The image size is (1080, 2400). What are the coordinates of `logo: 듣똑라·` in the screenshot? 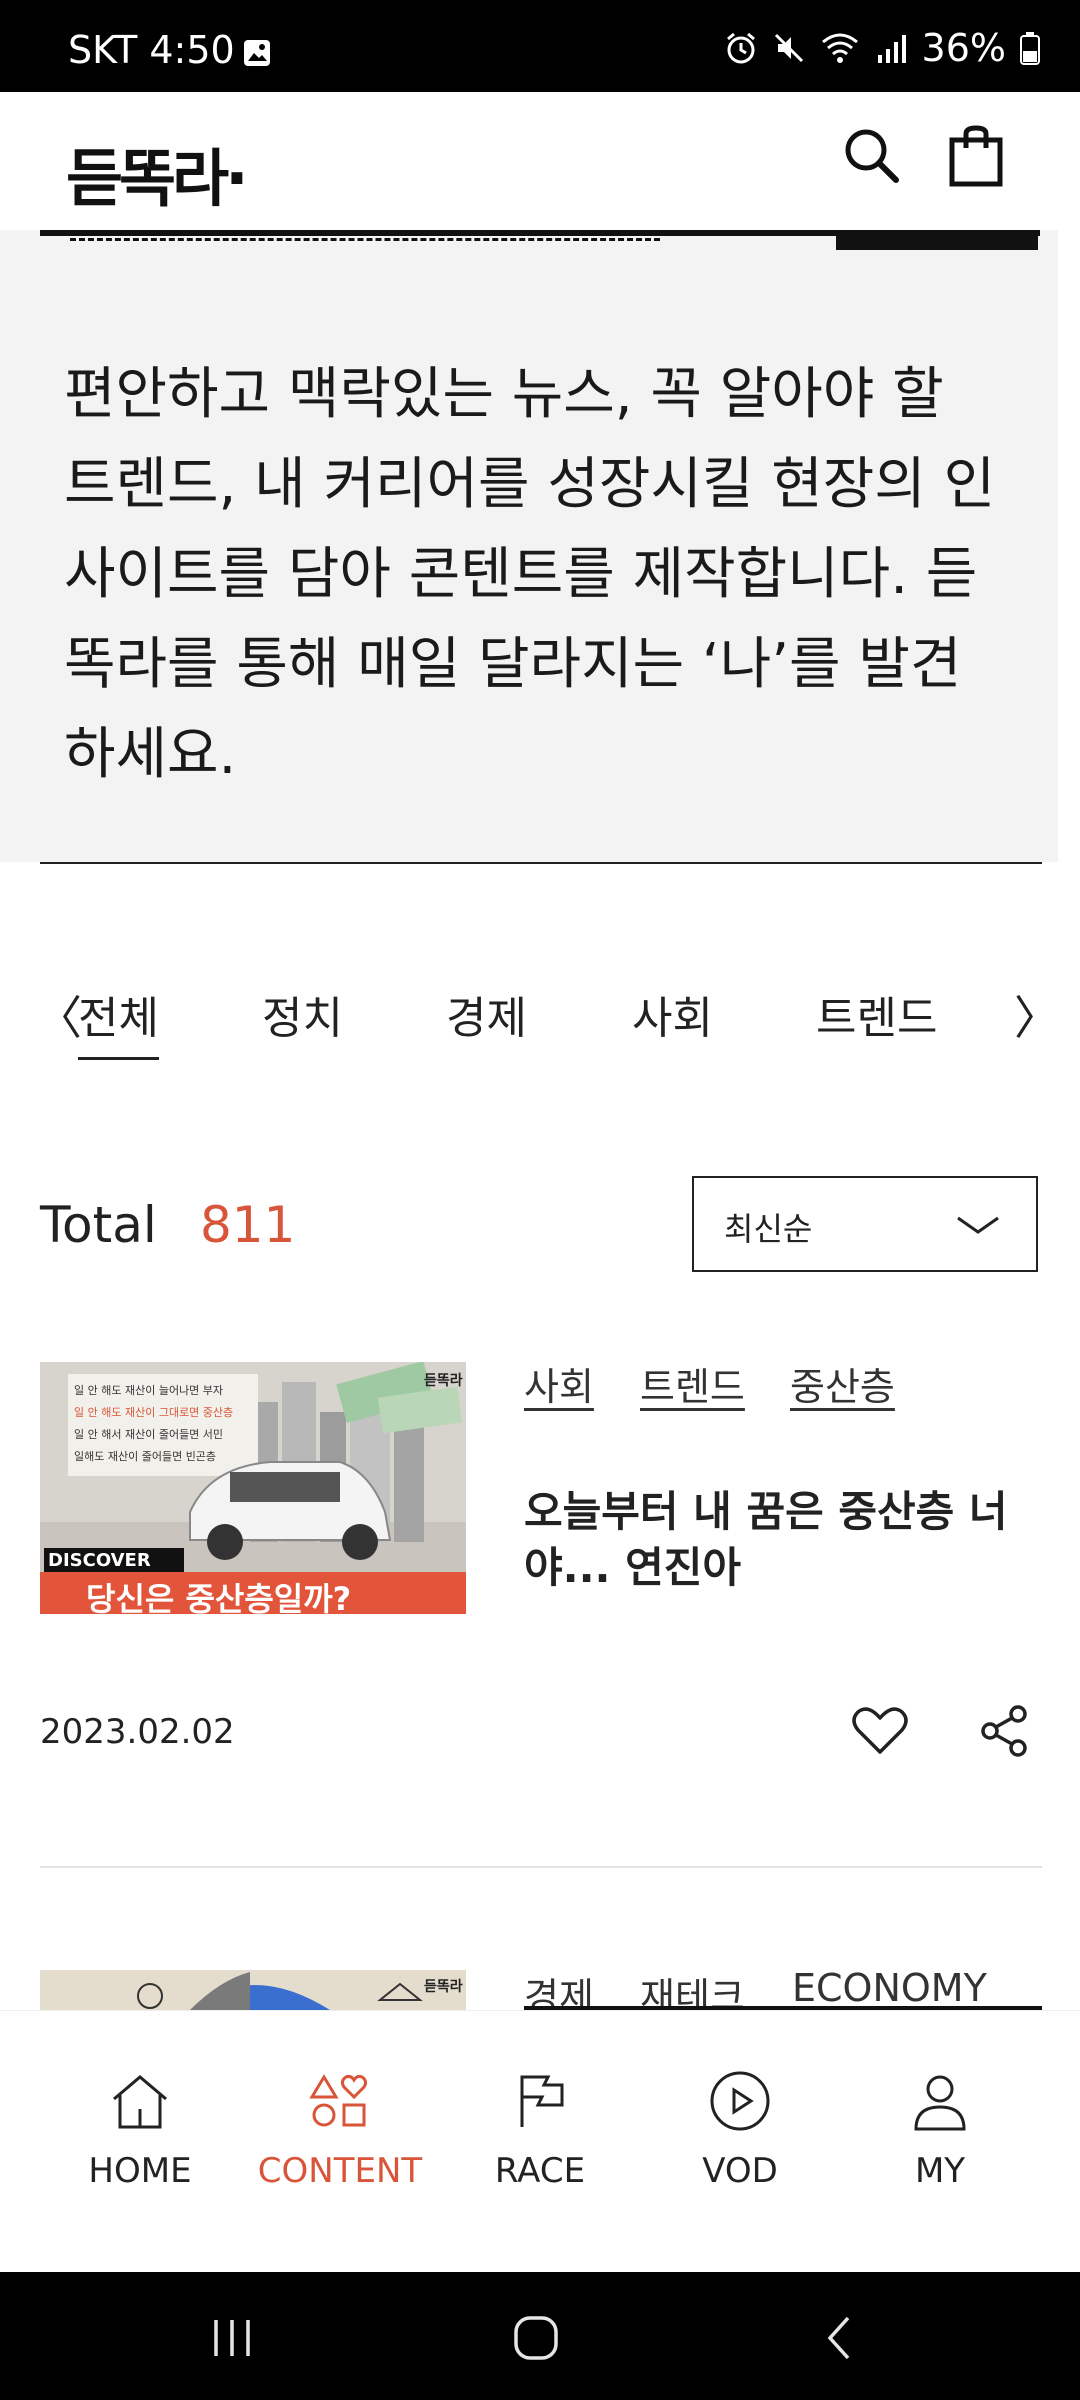 It's located at (157, 173).